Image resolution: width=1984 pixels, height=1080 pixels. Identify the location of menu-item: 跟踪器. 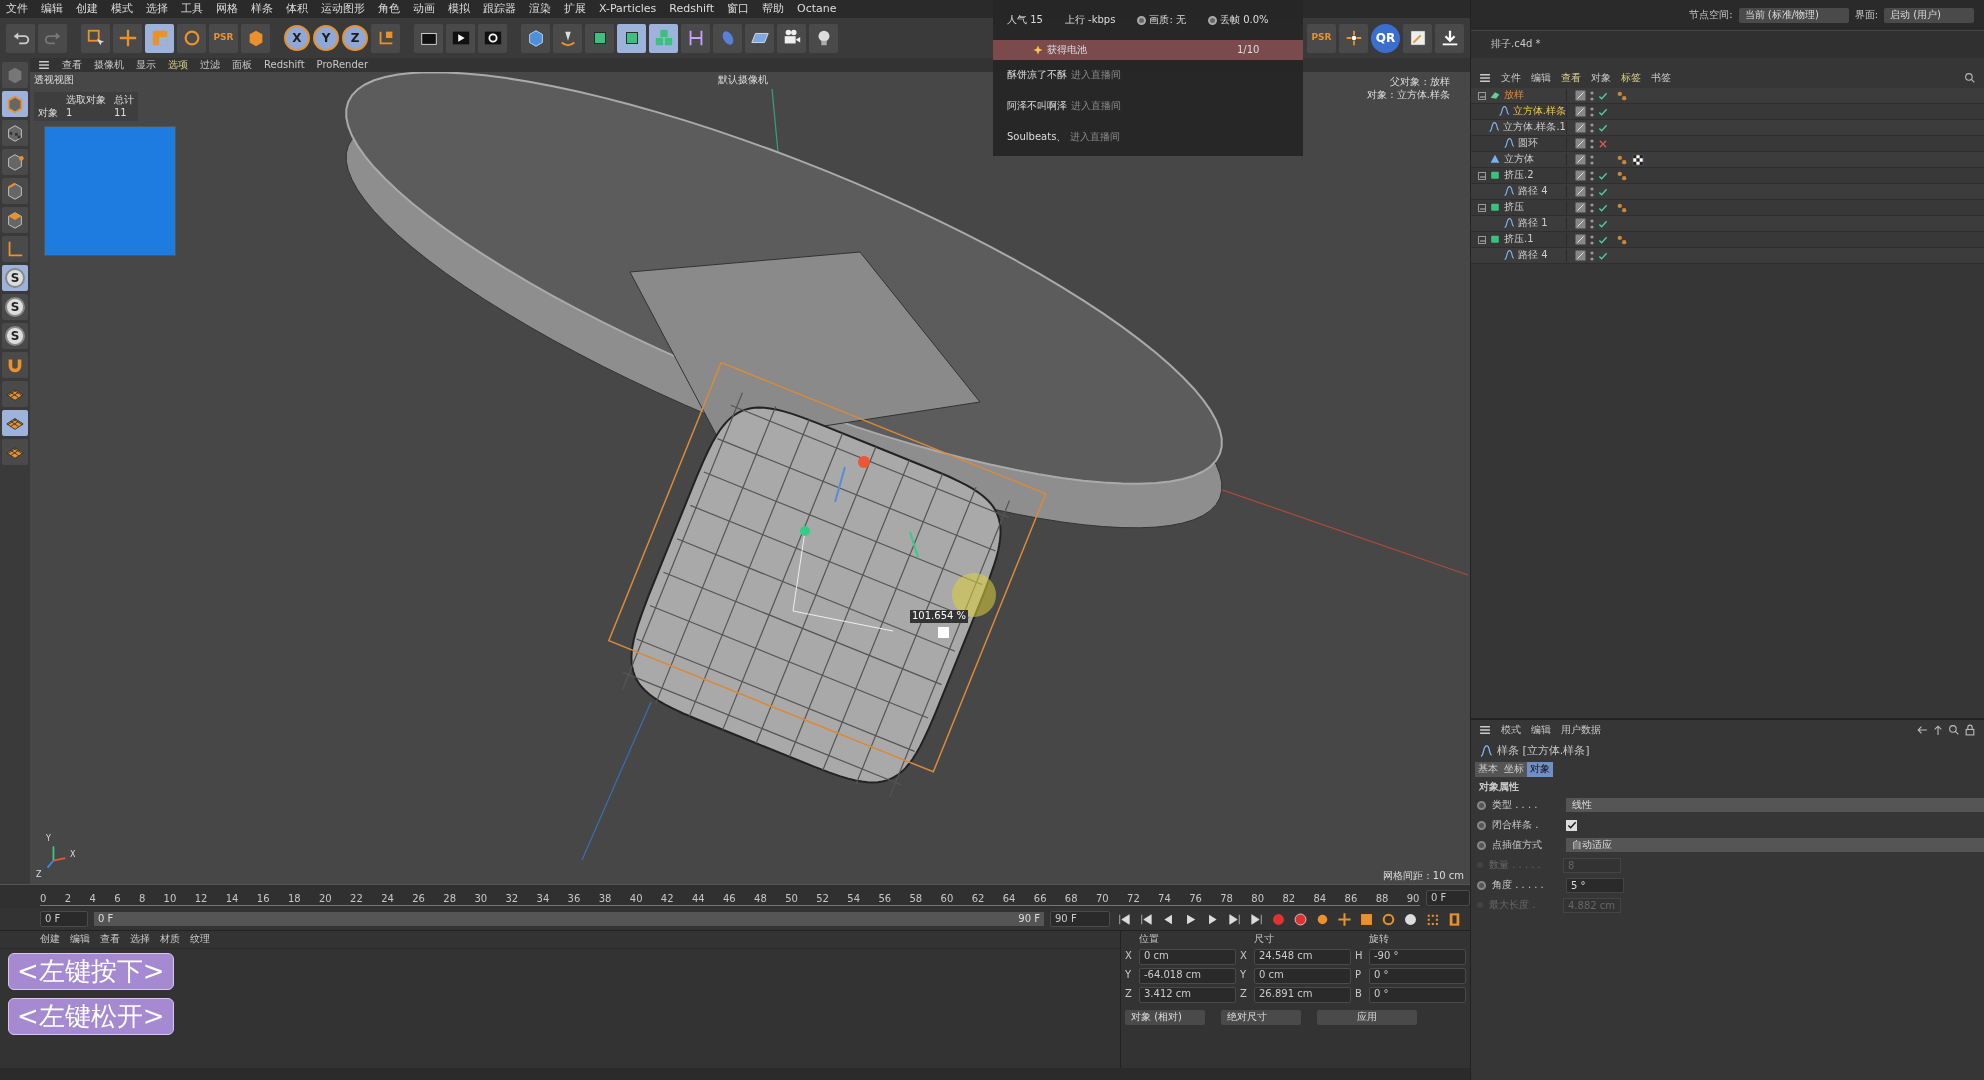
(499, 9).